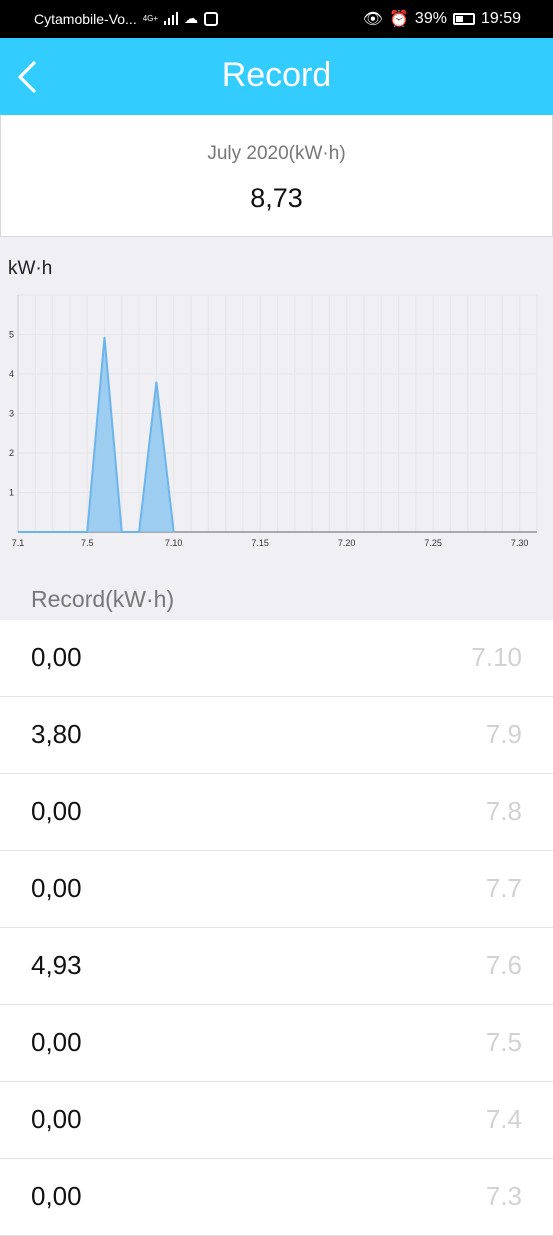  What do you see at coordinates (56, 734) in the screenshot?
I see `record-value: 3,80` at bounding box center [56, 734].